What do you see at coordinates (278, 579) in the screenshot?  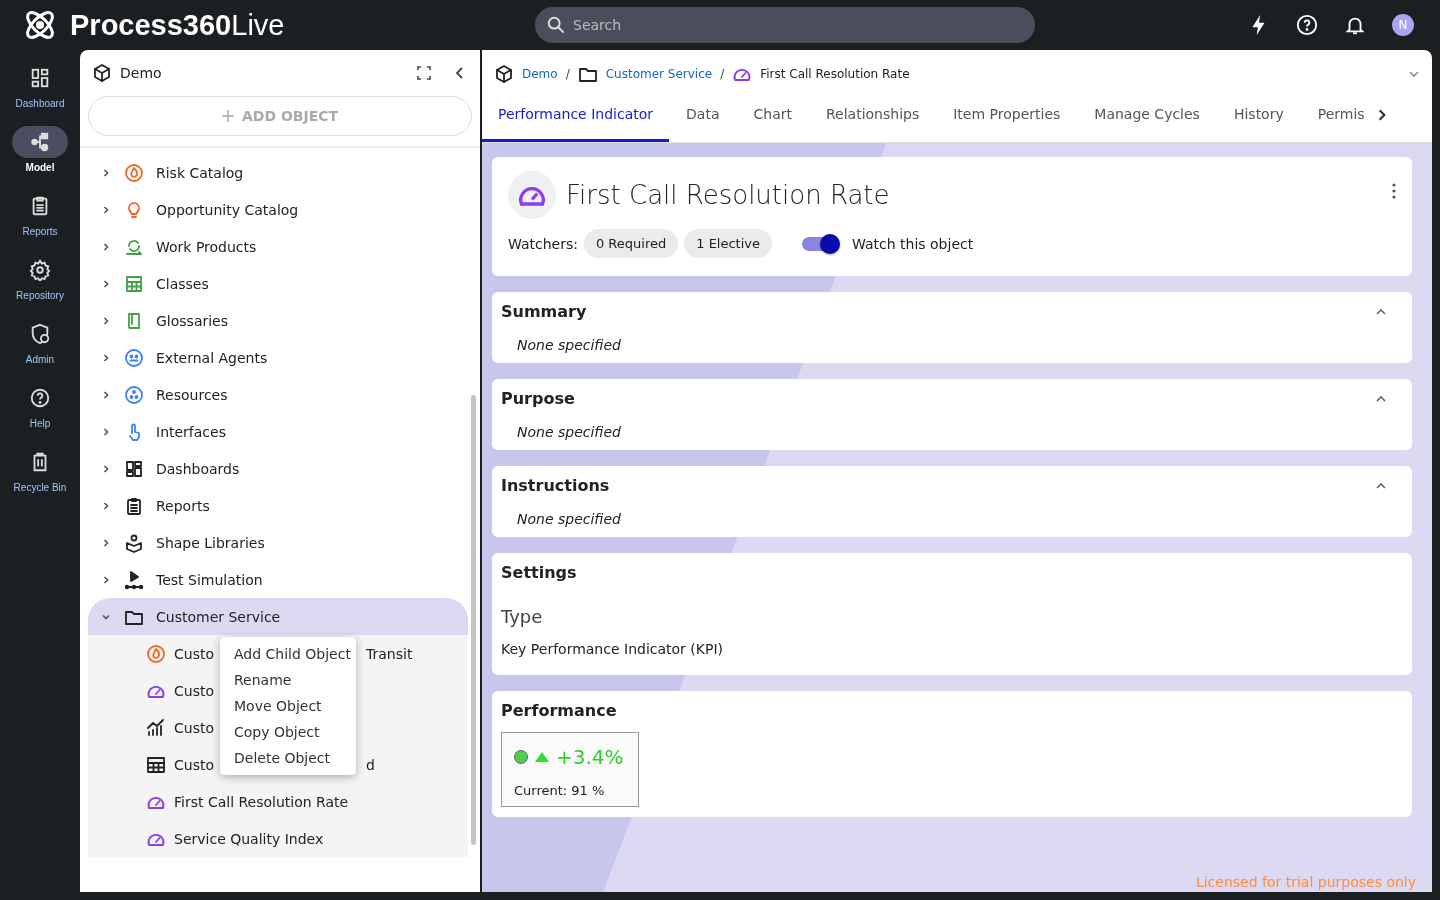 I see `tree-item: Test Simulation` at bounding box center [278, 579].